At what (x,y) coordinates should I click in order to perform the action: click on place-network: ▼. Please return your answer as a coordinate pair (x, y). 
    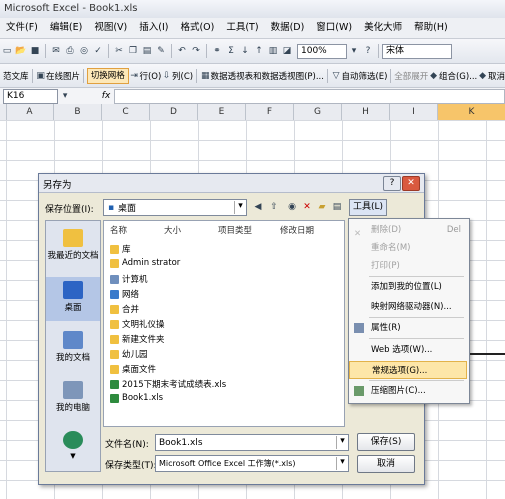
    Looking at the image, I should click on (73, 446).